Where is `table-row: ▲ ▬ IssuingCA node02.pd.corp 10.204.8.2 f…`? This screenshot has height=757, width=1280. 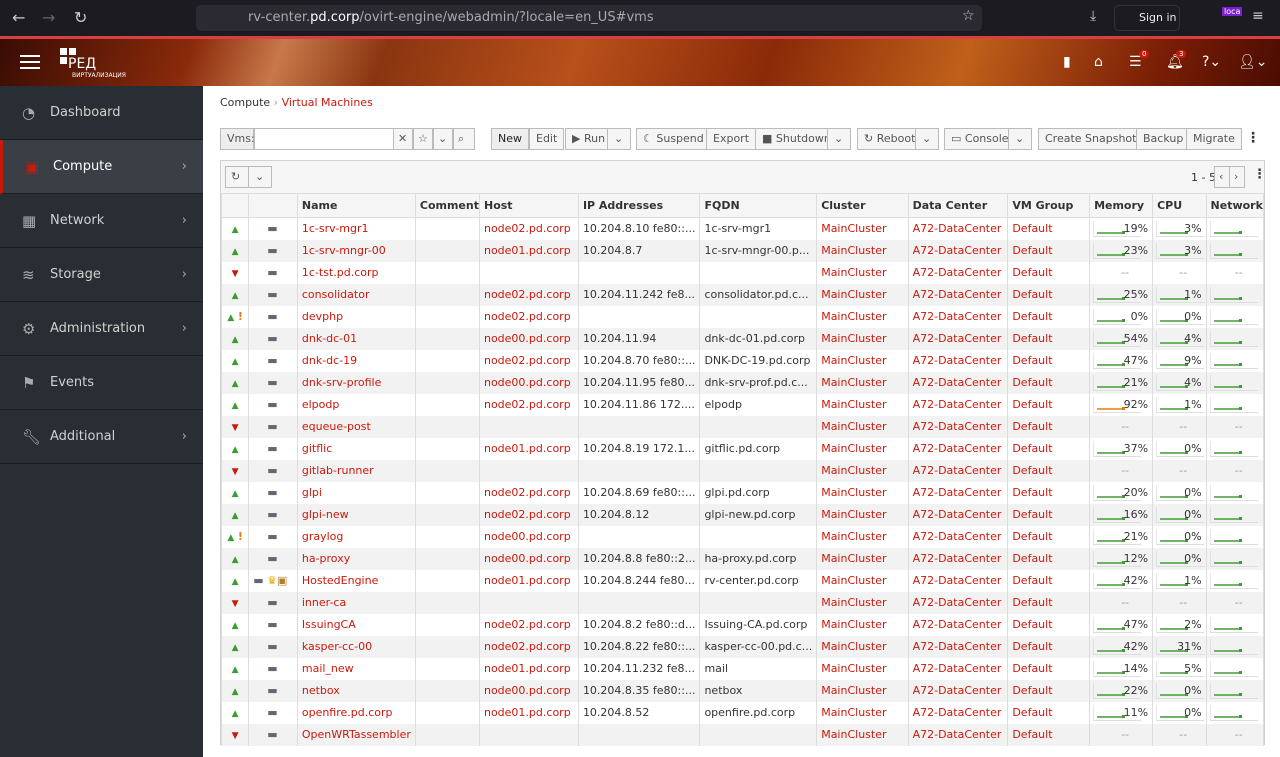
table-row: ▲ ▬ IssuingCA node02.pd.corp 10.204.8.2 f… is located at coordinates (742, 624).